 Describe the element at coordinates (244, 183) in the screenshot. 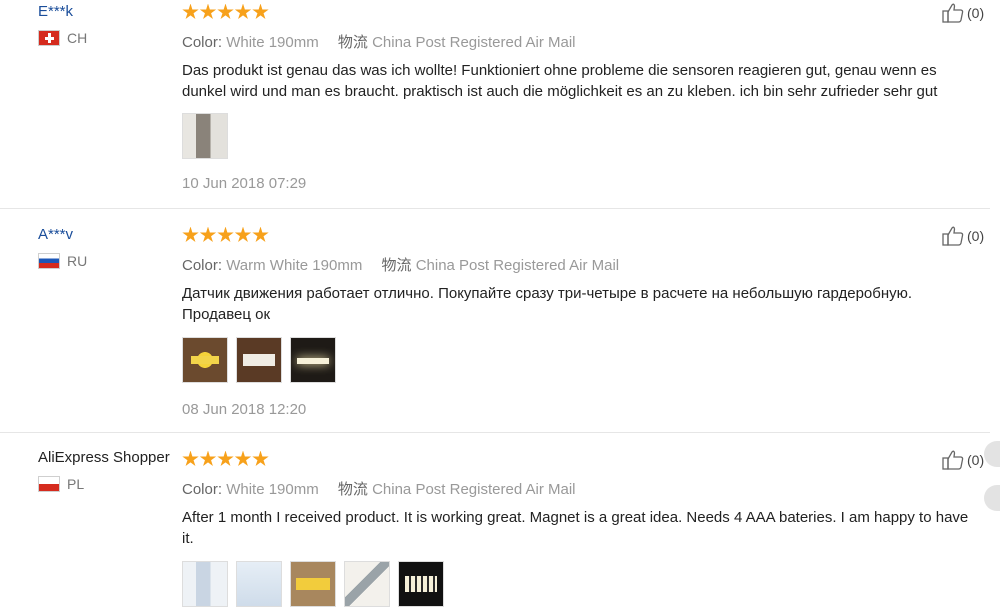

I see `review-date: 10 Jun 2018 07:29` at that location.